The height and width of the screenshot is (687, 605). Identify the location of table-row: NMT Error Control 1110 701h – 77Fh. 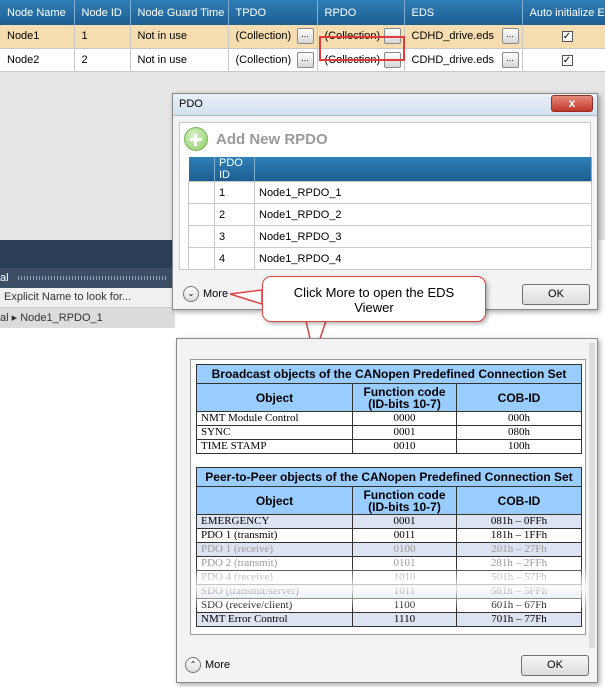
(389, 619).